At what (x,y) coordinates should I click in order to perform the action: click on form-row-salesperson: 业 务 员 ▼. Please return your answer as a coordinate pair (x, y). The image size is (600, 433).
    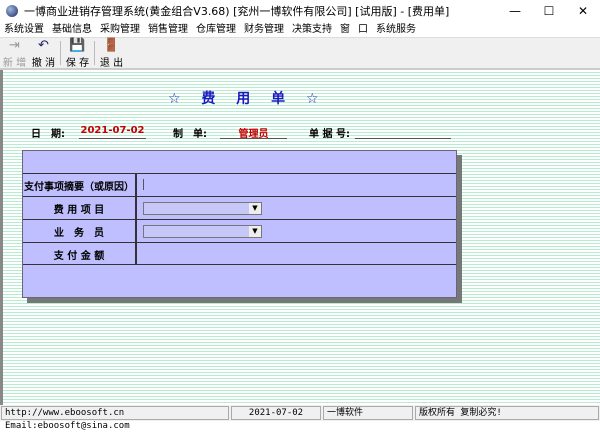
    Looking at the image, I should click on (239, 230).